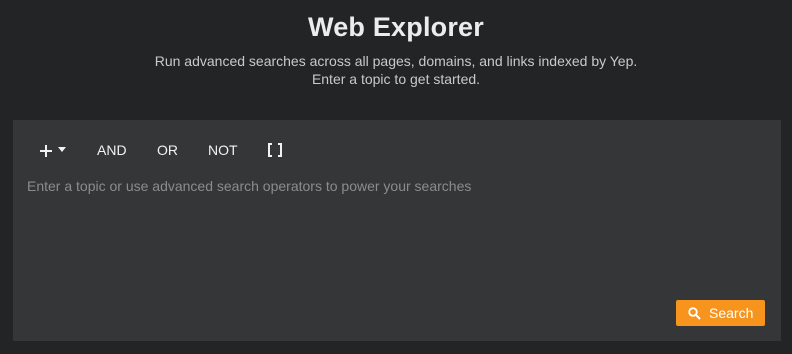  What do you see at coordinates (46, 151) in the screenshot?
I see `plus-icon` at bounding box center [46, 151].